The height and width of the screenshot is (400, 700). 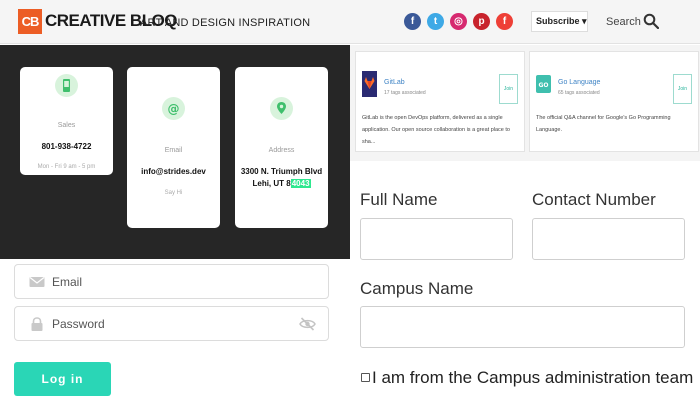 I want to click on svg-text: GO, so click(x=543, y=85).